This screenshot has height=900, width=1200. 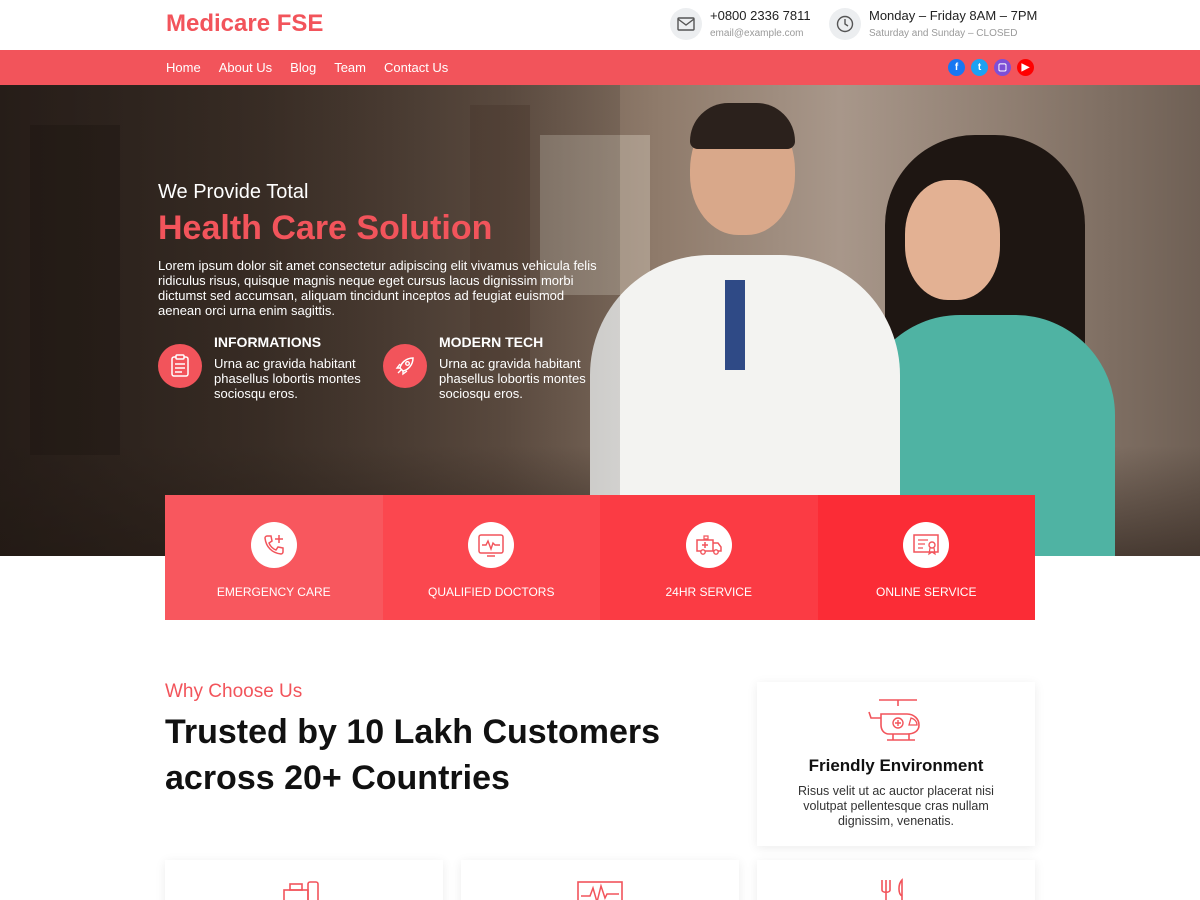 What do you see at coordinates (742, 126) in the screenshot?
I see `hero-photo-doctor-hair` at bounding box center [742, 126].